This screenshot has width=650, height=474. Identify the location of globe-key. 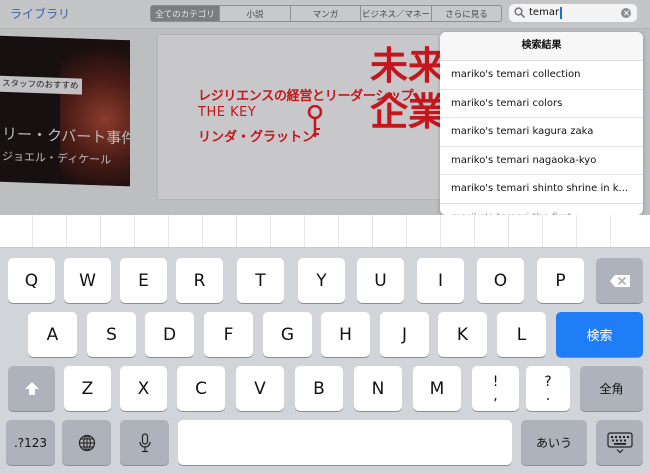
(86, 442).